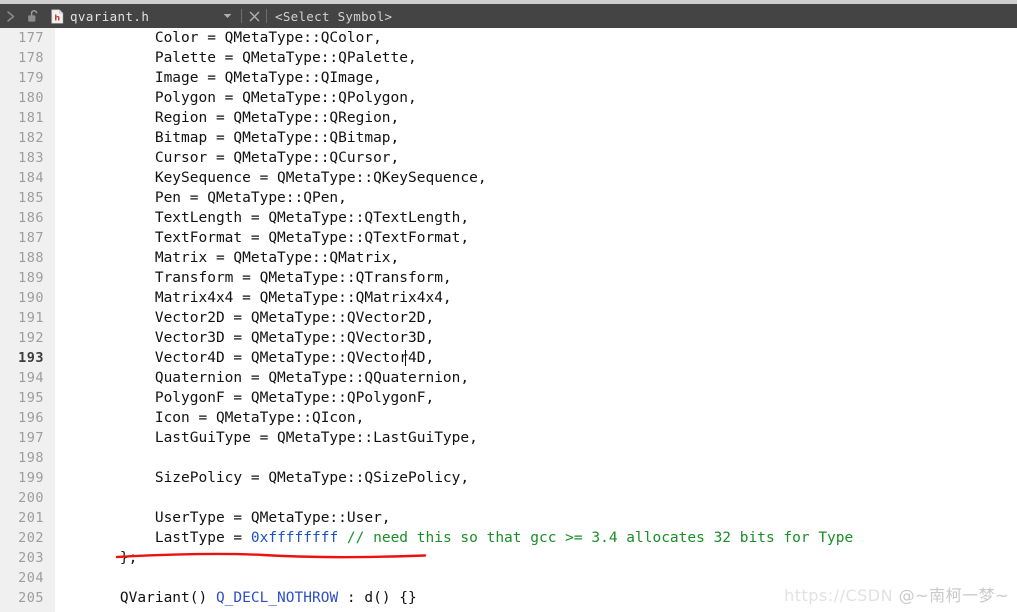 The width and height of the screenshot is (1017, 612). I want to click on code-line: 192 Vector3D = QMetaType::QVector3D,, so click(508, 338).